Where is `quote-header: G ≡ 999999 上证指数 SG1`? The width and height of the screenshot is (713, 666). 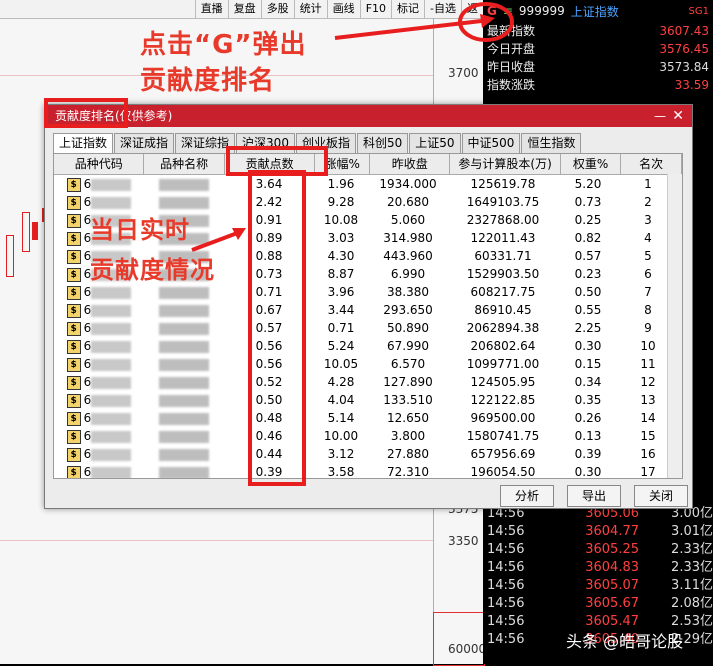
quote-header: G ≡ 999999 上证指数 SG1 is located at coordinates (598, 11).